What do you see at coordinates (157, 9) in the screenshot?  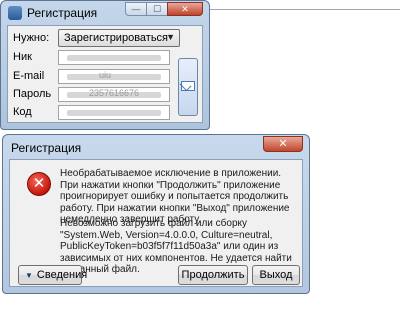 I see `maximize-button: ☐` at bounding box center [157, 9].